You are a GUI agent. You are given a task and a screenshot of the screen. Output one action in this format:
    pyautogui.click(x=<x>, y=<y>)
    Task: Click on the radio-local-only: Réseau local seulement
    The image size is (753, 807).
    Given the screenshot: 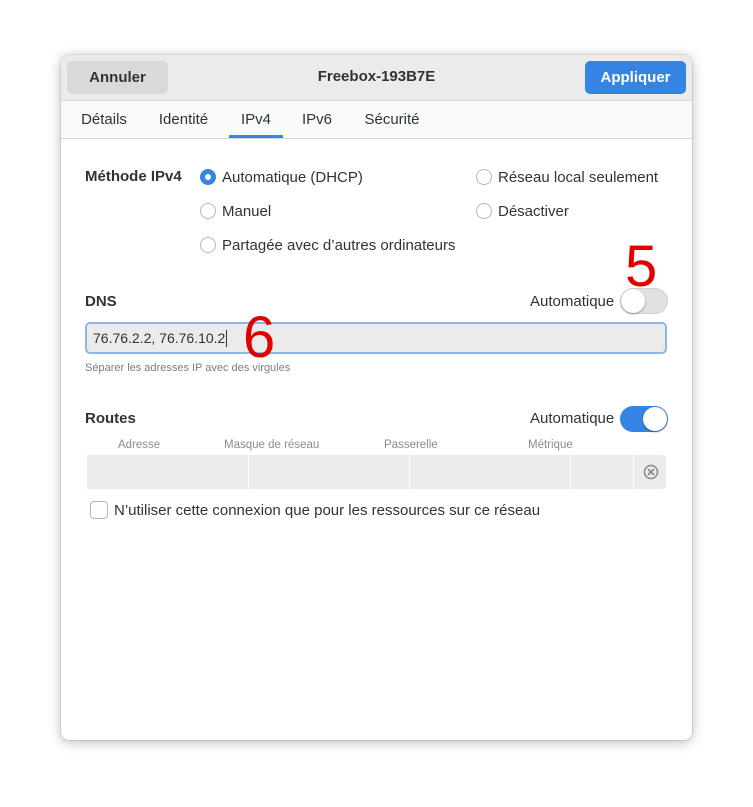 What is the action you would take?
    pyautogui.click(x=567, y=177)
    